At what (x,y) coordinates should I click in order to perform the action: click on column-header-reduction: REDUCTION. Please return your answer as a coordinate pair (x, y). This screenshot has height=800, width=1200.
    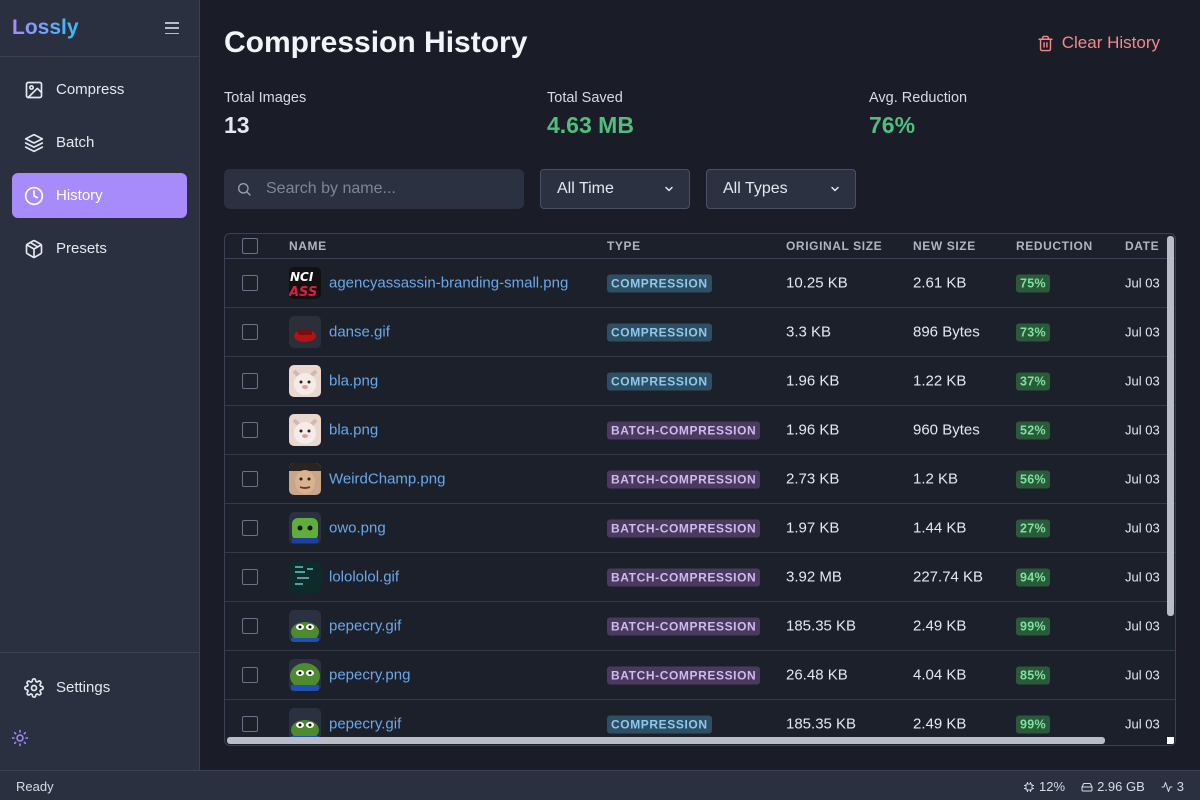
    Looking at the image, I should click on (1054, 246).